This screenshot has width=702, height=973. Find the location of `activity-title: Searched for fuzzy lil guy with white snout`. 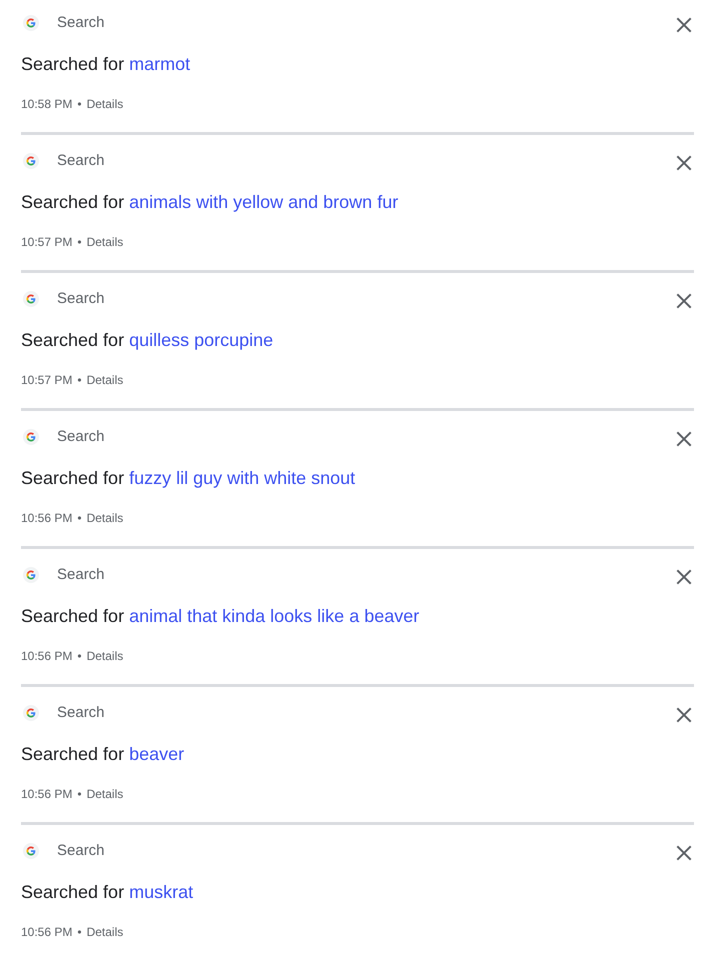

activity-title: Searched for fuzzy lil guy with white snout is located at coordinates (188, 478).